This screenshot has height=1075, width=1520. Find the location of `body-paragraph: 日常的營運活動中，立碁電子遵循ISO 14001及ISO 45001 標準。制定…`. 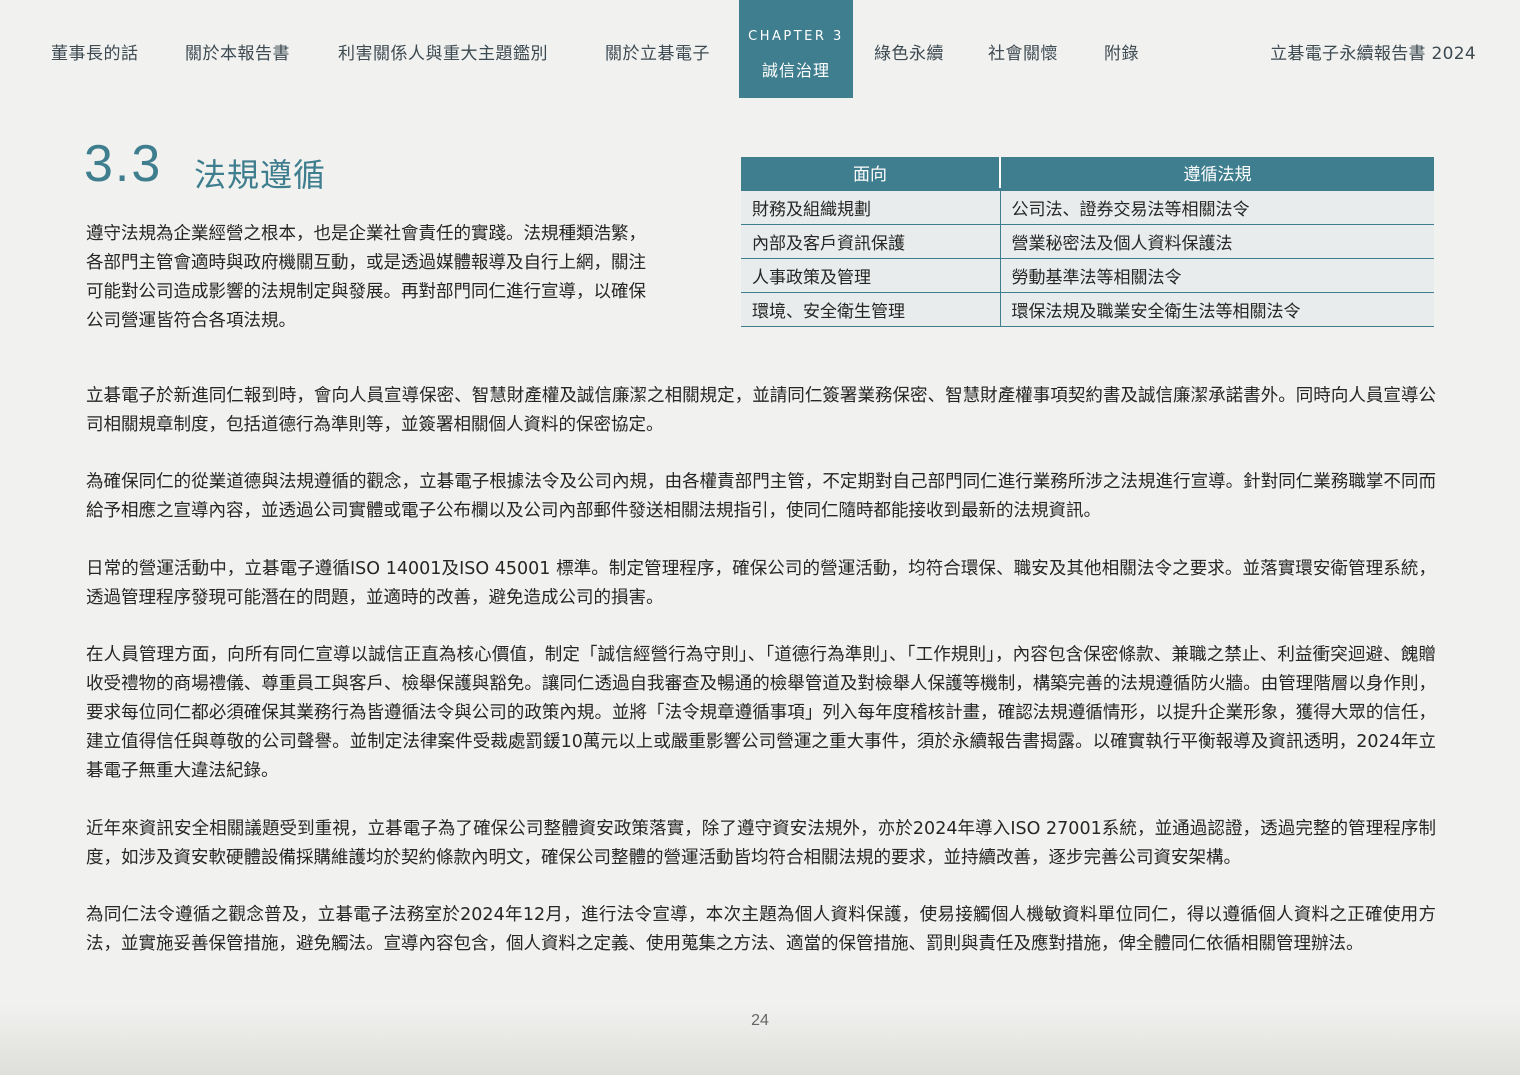

body-paragraph: 日常的營運活動中，立碁電子遵循ISO 14001及ISO 45001 標準。制定… is located at coordinates (761, 583).